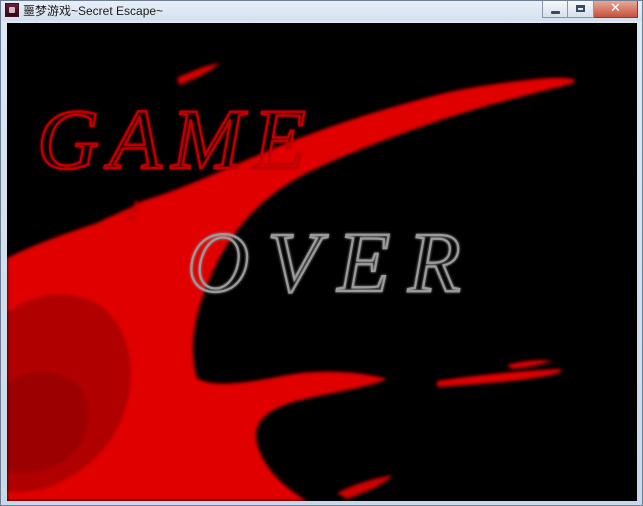  I want to click on maximize-button, so click(581, 9).